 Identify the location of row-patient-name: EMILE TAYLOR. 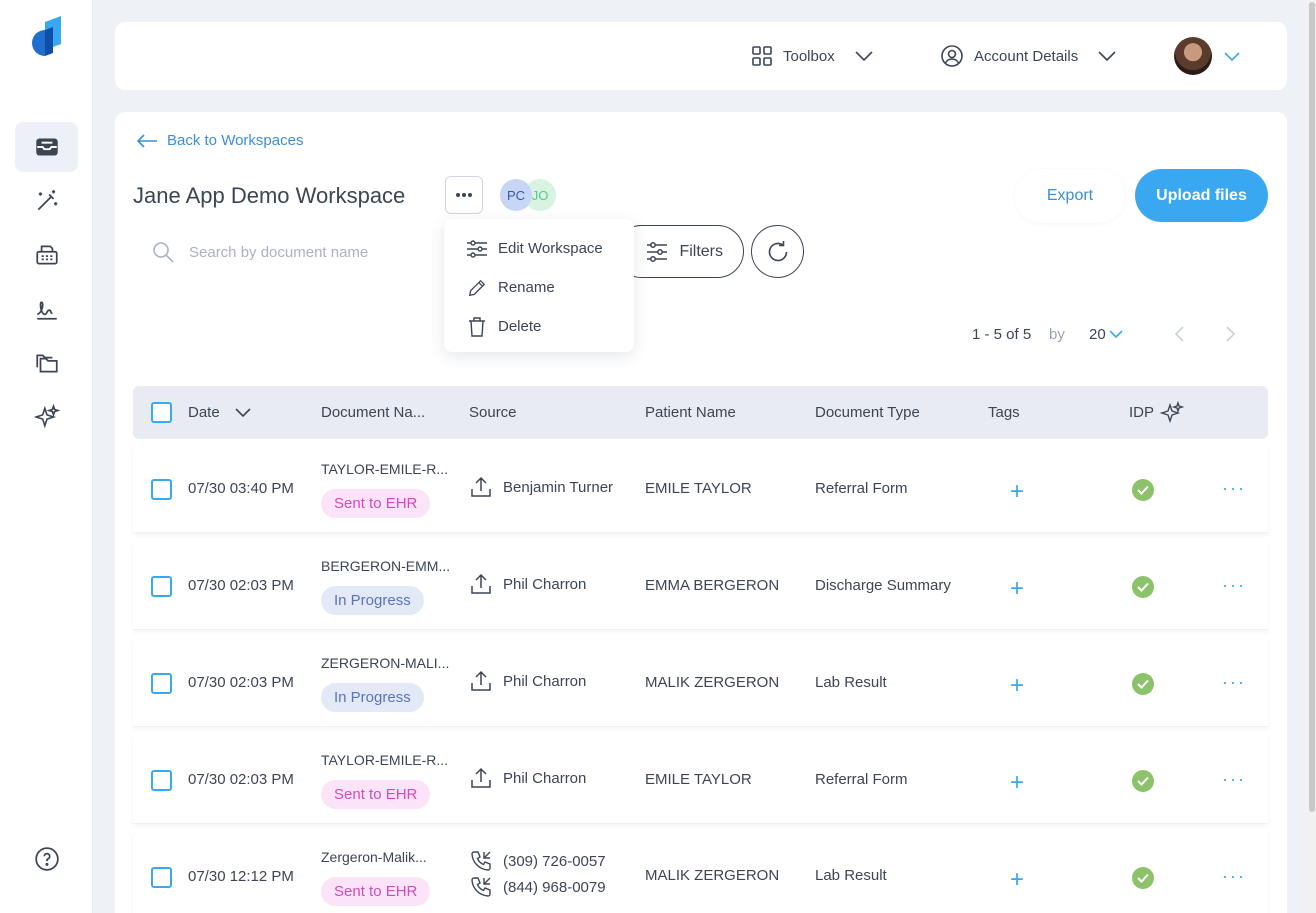
(698, 779).